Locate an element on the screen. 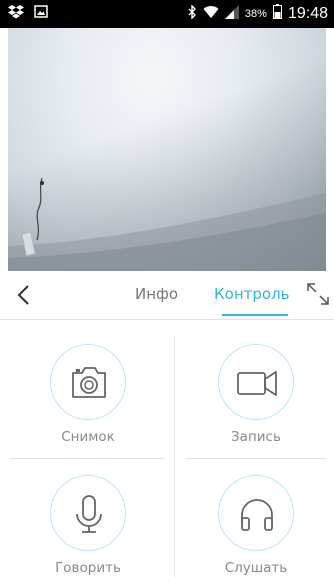  expand-icon is located at coordinates (318, 294).